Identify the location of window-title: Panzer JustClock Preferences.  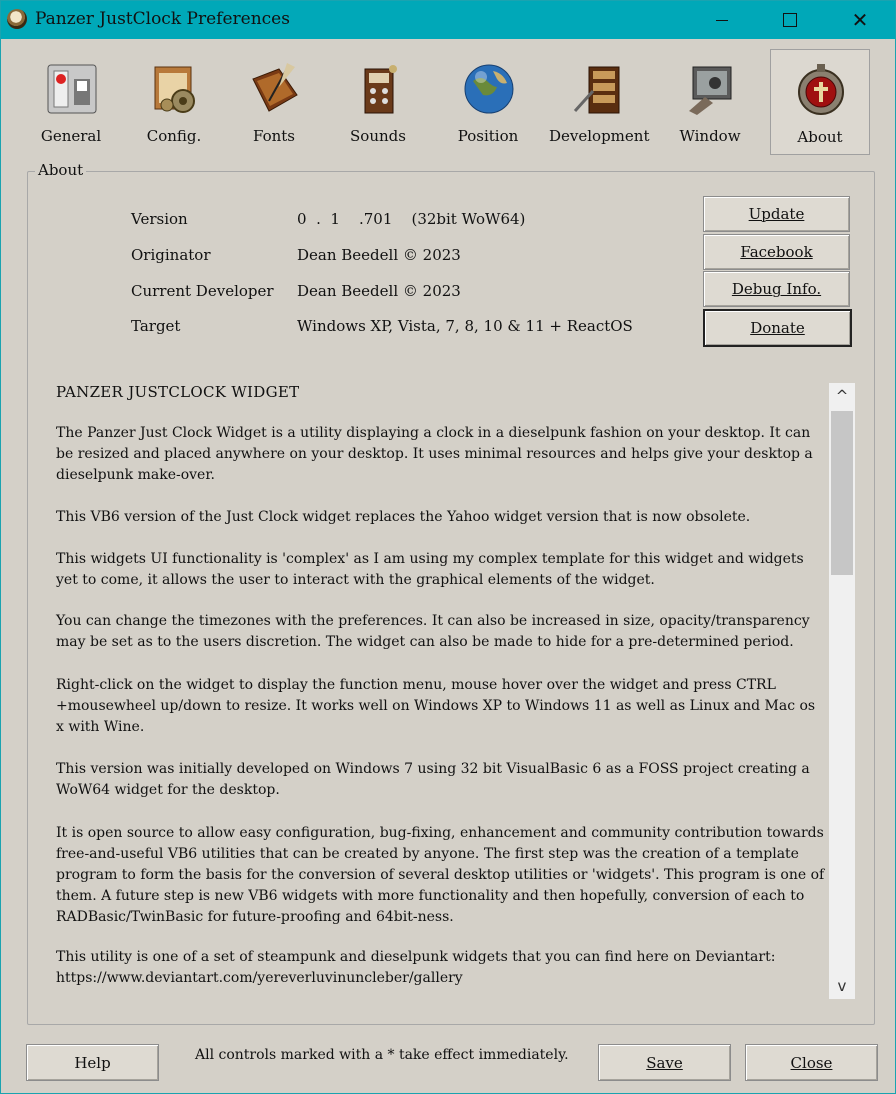
(162, 19).